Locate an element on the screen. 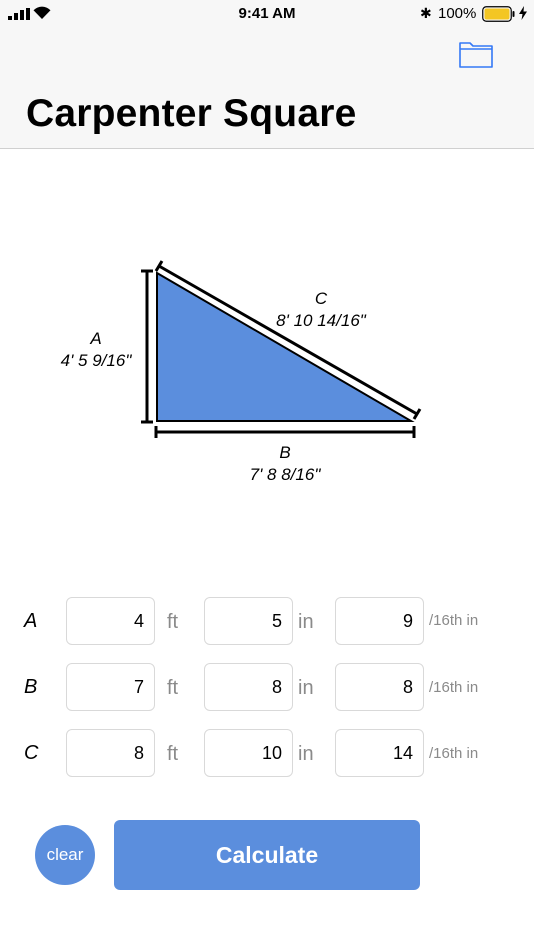 The height and width of the screenshot is (950, 534). side-b-inches-input is located at coordinates (248, 687).